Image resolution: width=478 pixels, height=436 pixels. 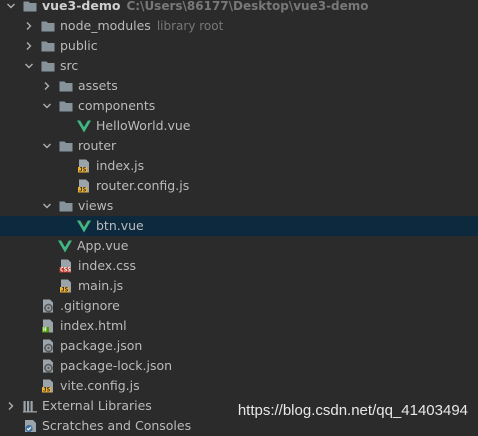 I want to click on tree-item-label: router, so click(x=97, y=146).